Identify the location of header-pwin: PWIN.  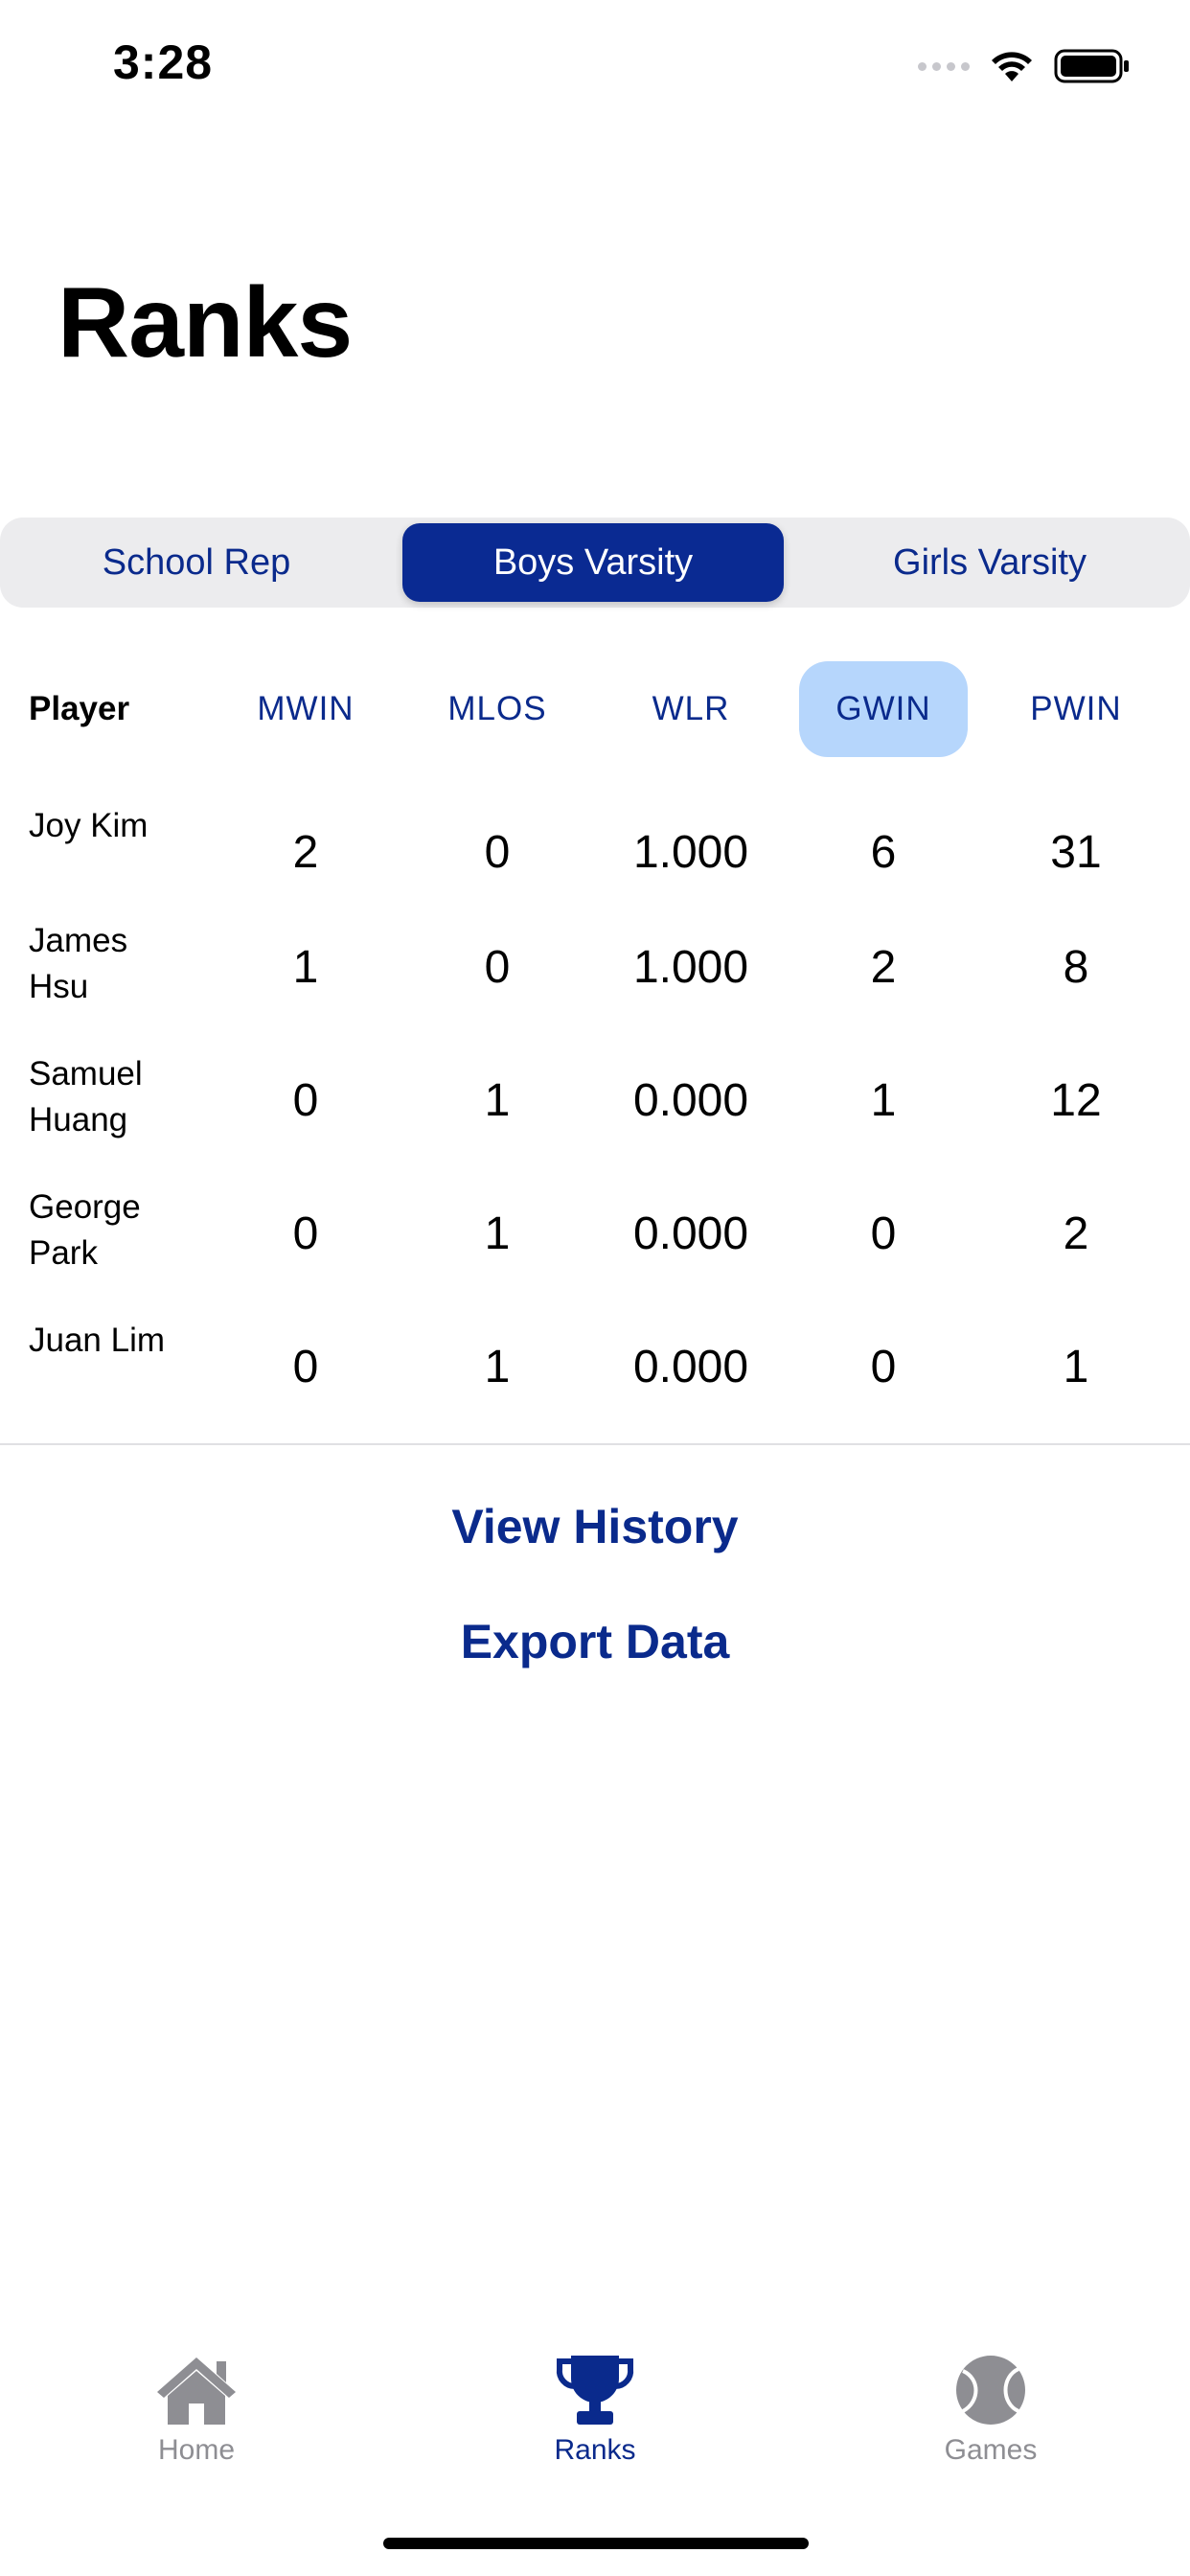
(1076, 709).